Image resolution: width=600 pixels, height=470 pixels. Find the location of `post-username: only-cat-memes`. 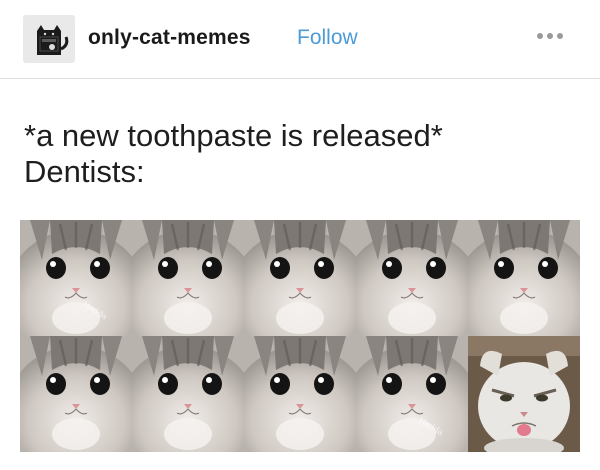

post-username: only-cat-memes is located at coordinates (169, 38).